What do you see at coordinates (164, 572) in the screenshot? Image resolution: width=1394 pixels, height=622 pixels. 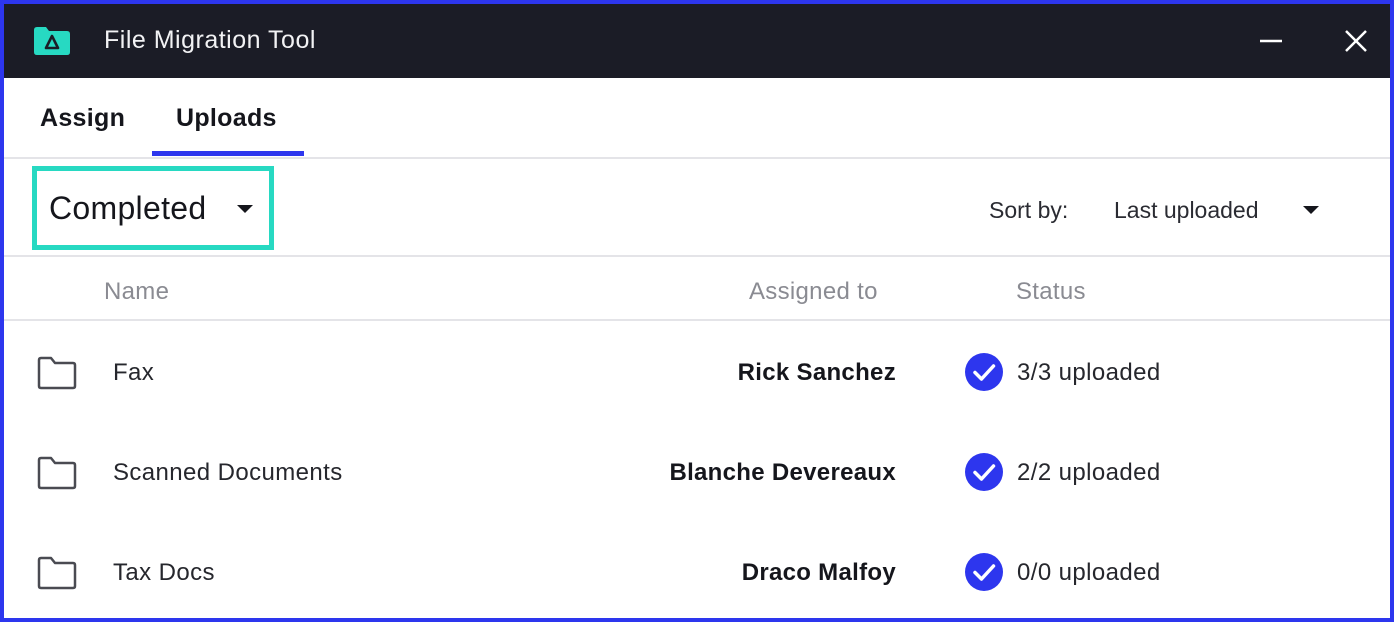 I see `row-name: Tax Docs` at bounding box center [164, 572].